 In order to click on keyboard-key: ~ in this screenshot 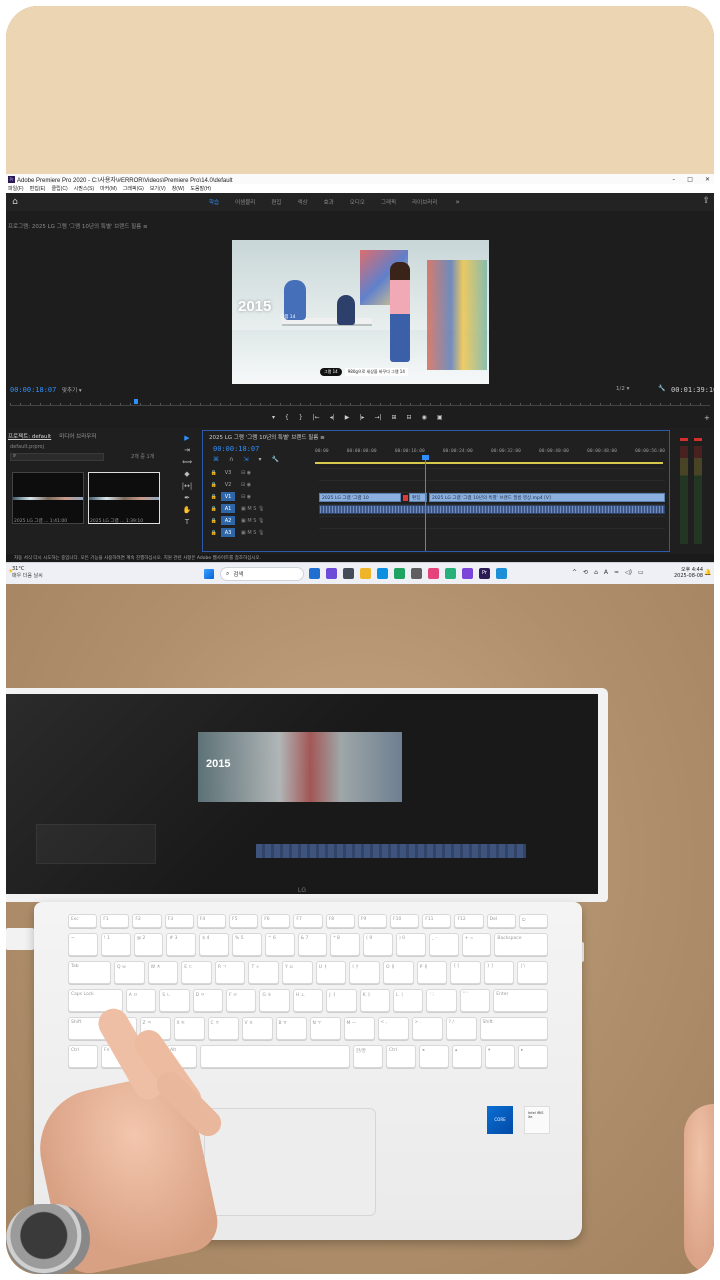, I will do `click(83, 944)`.